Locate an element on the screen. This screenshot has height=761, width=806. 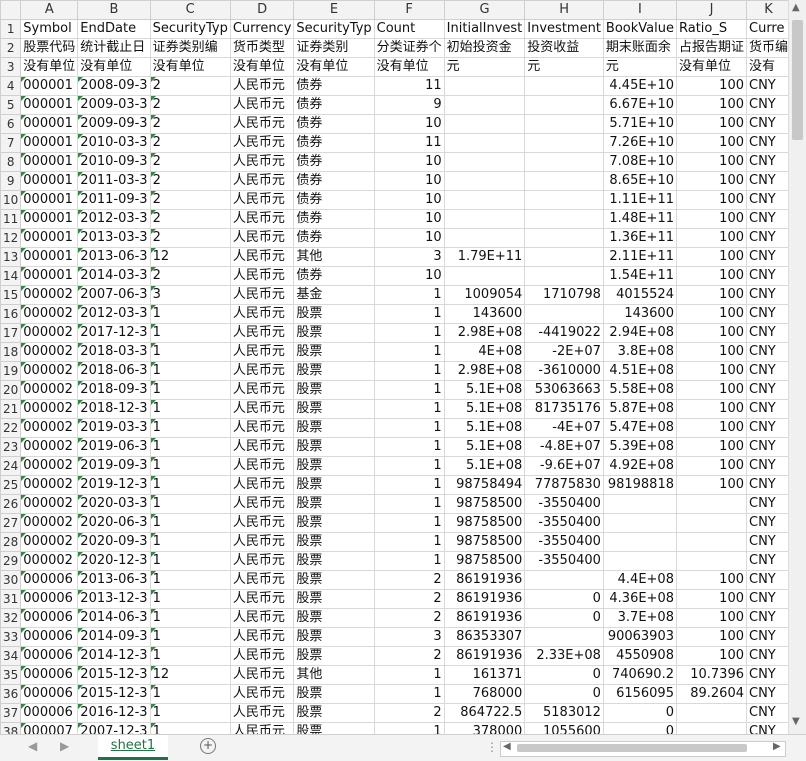
row-header: 15 is located at coordinates (11, 295).